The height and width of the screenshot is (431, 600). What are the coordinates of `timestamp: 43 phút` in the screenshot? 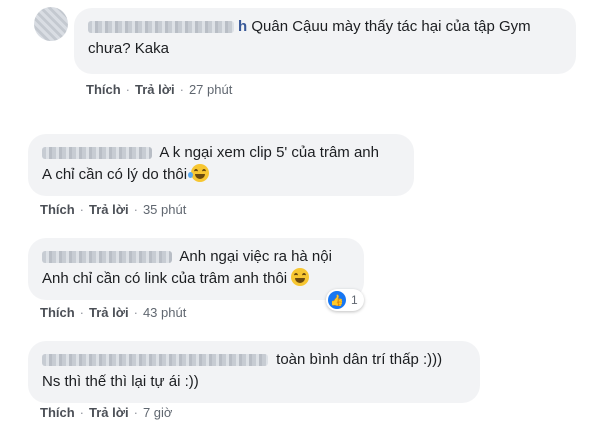 It's located at (164, 312).